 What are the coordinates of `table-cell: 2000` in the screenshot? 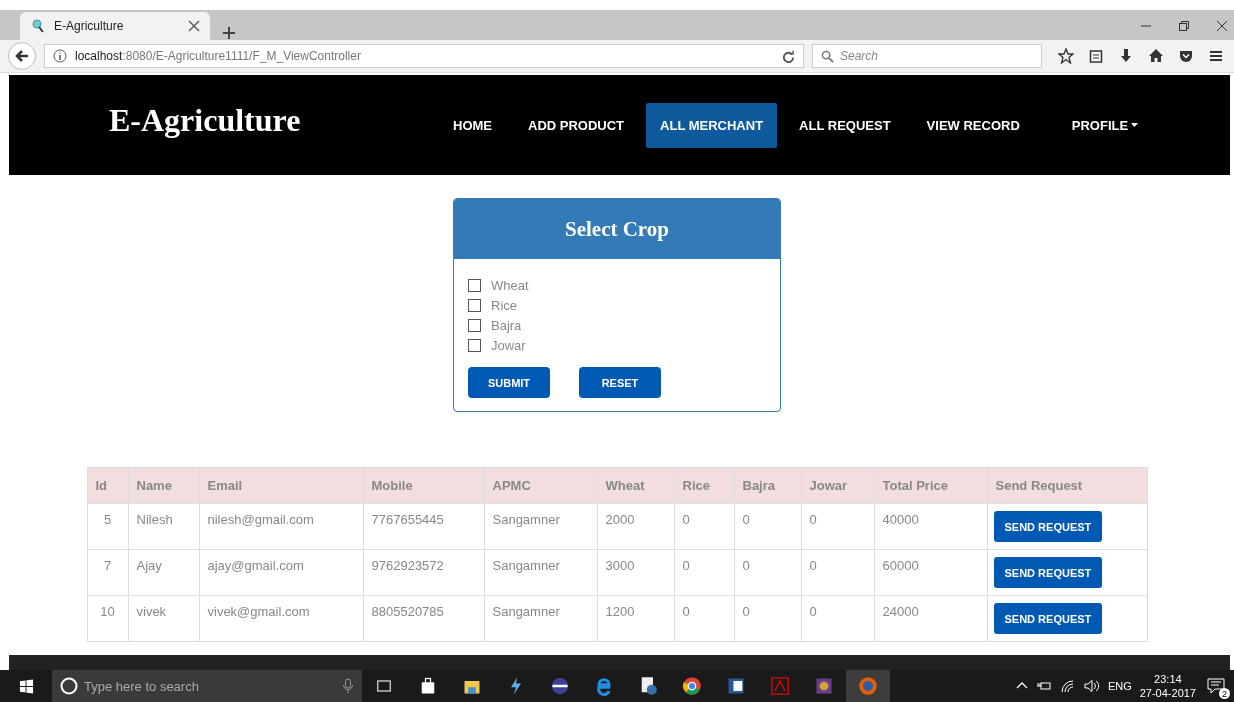 It's located at (636, 527).